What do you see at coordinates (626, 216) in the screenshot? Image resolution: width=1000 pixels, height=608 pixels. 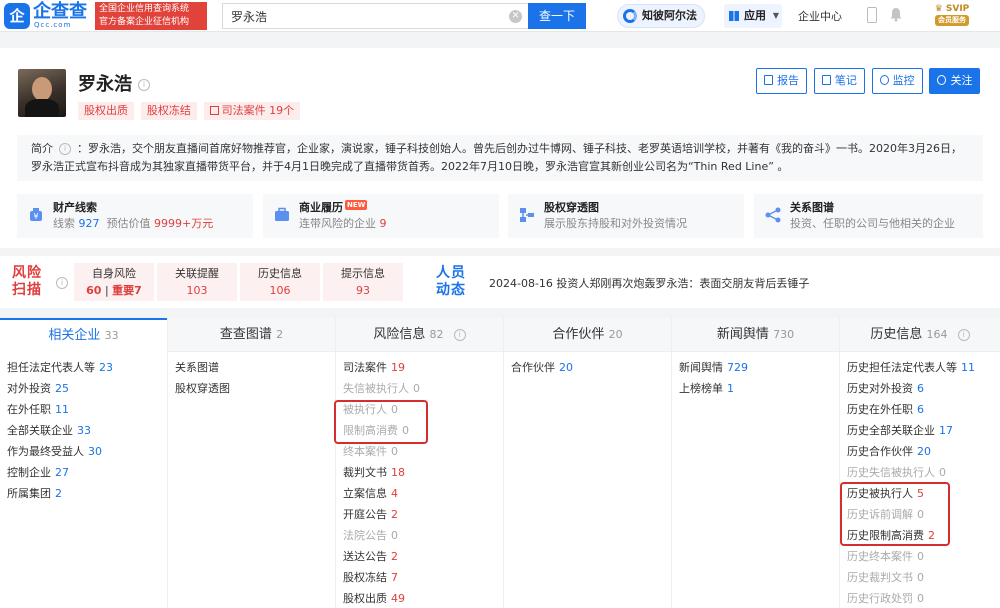 I see `card-equity-penetration: 股权穿透图 展示股东持股和对外投资情况` at bounding box center [626, 216].